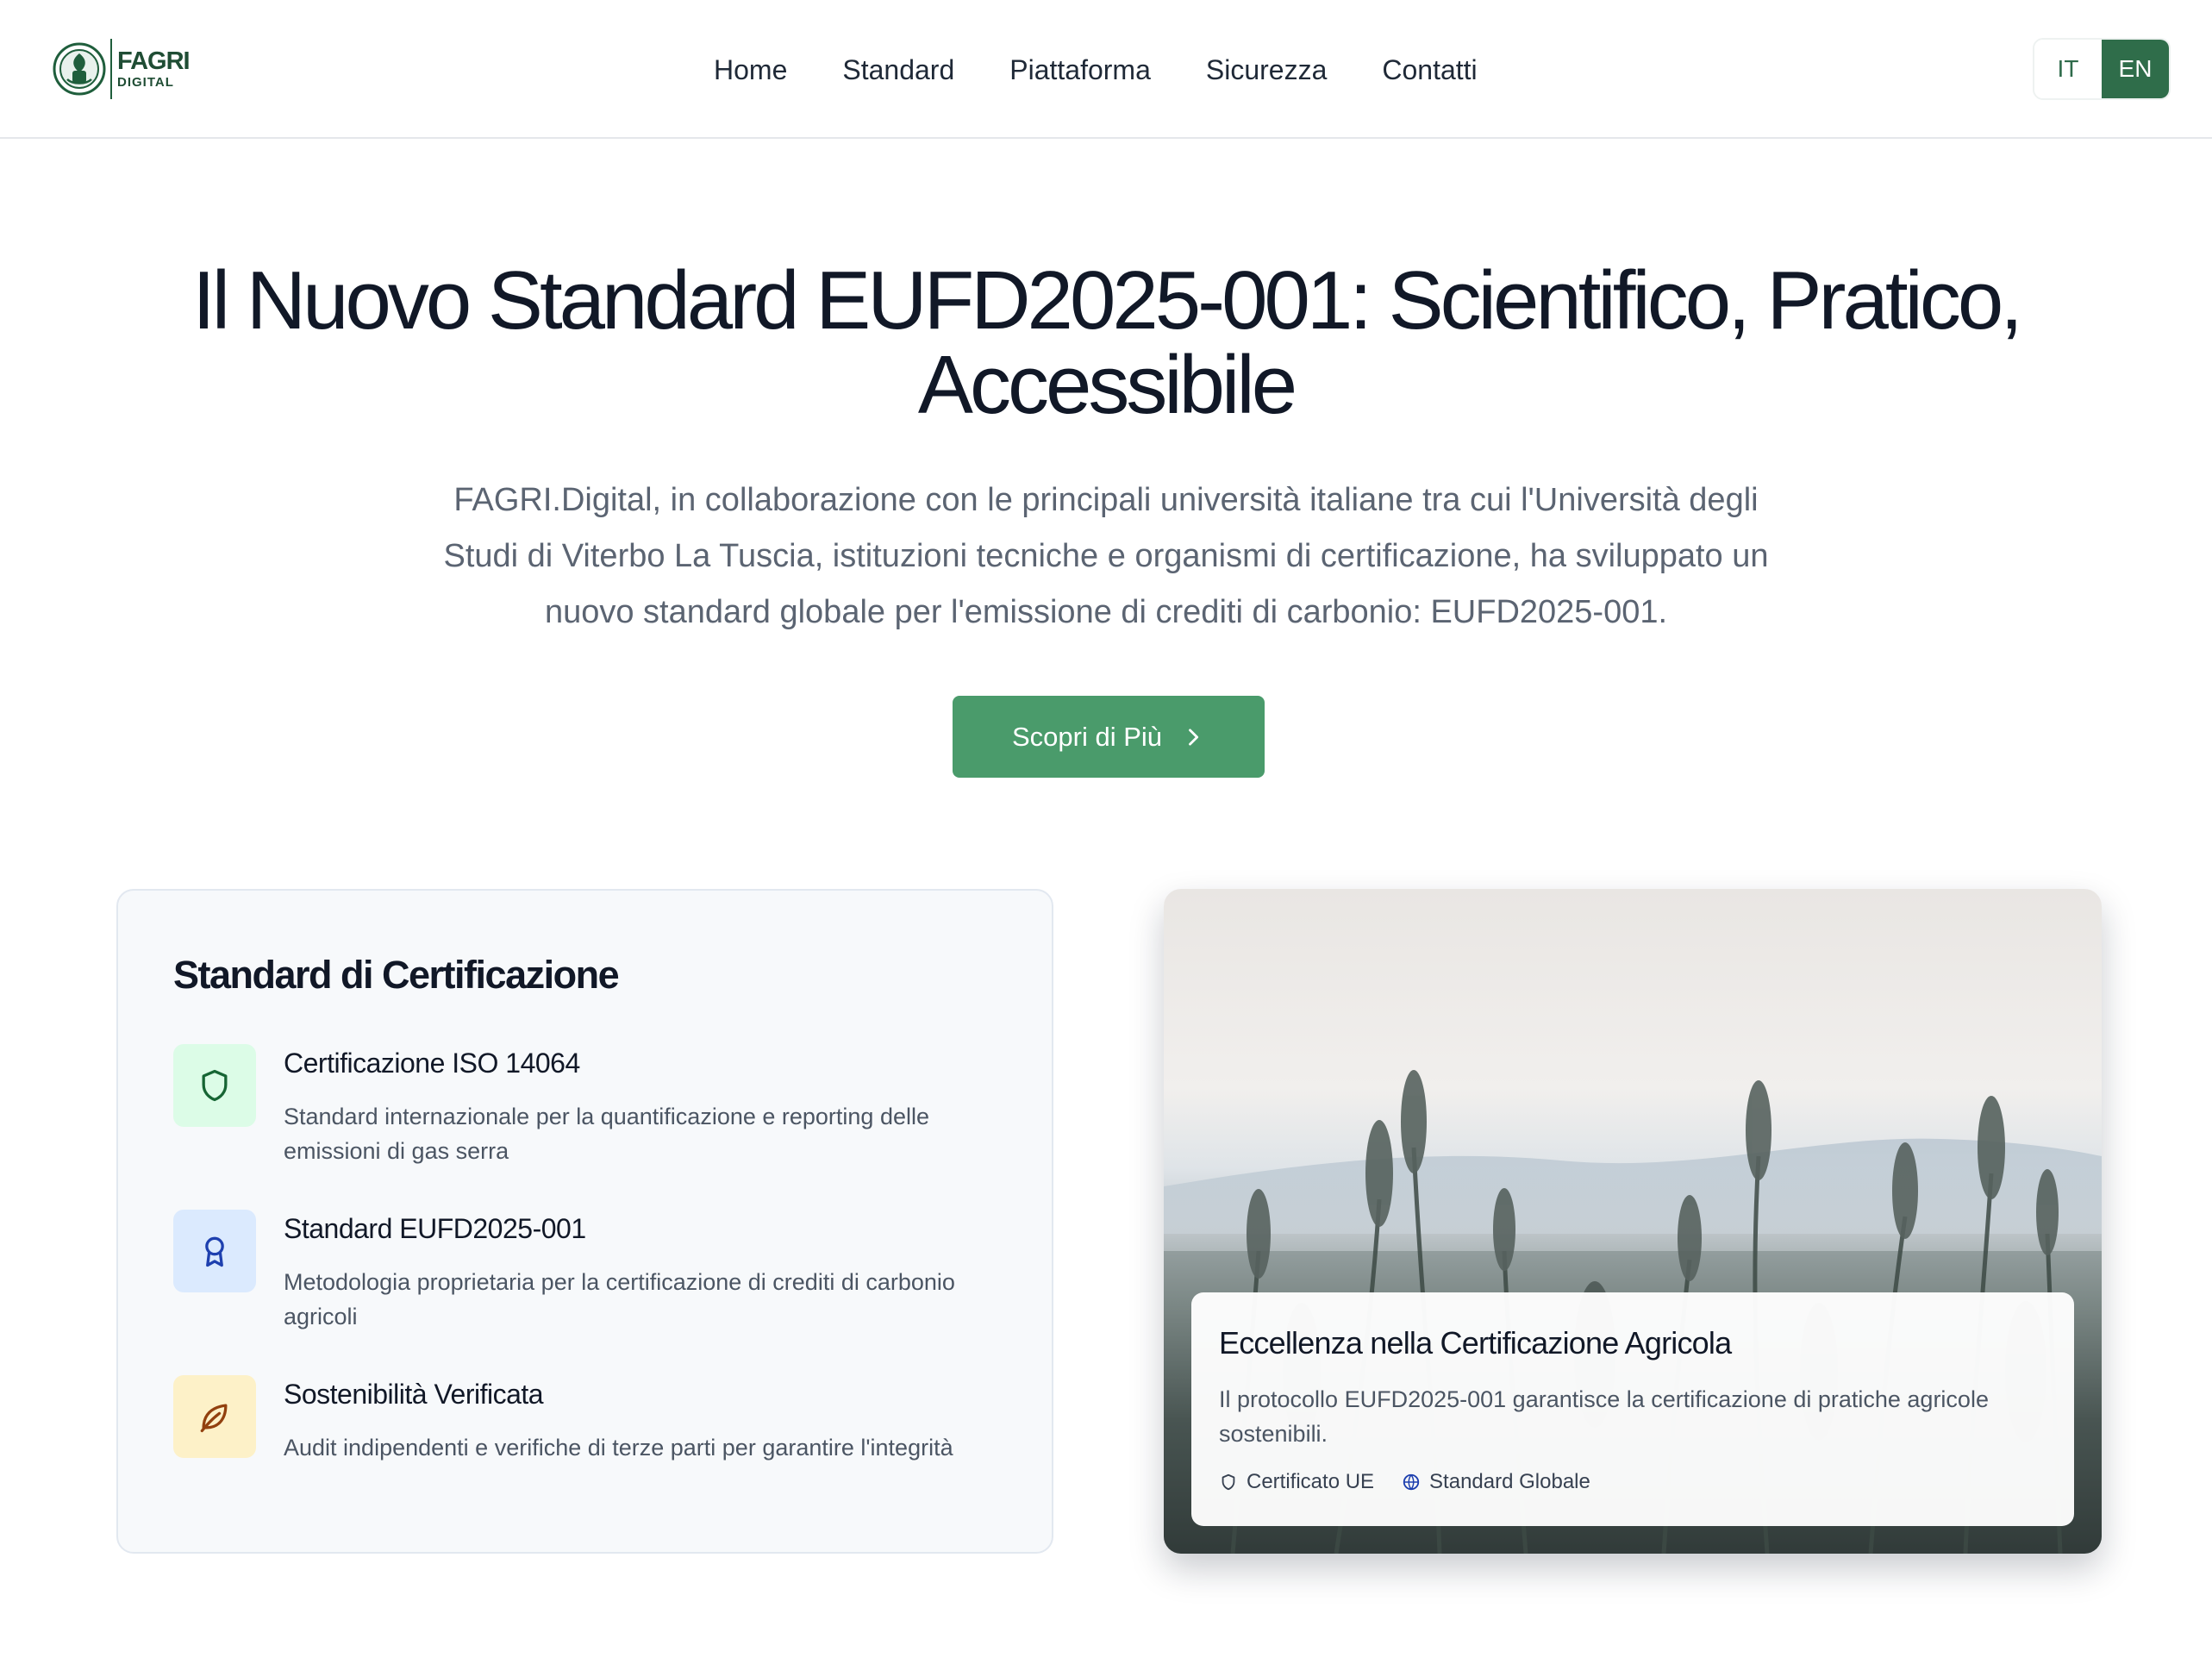 Image resolution: width=2212 pixels, height=1664 pixels. I want to click on nav-sicurezza-link: Sicurezza, so click(1267, 70).